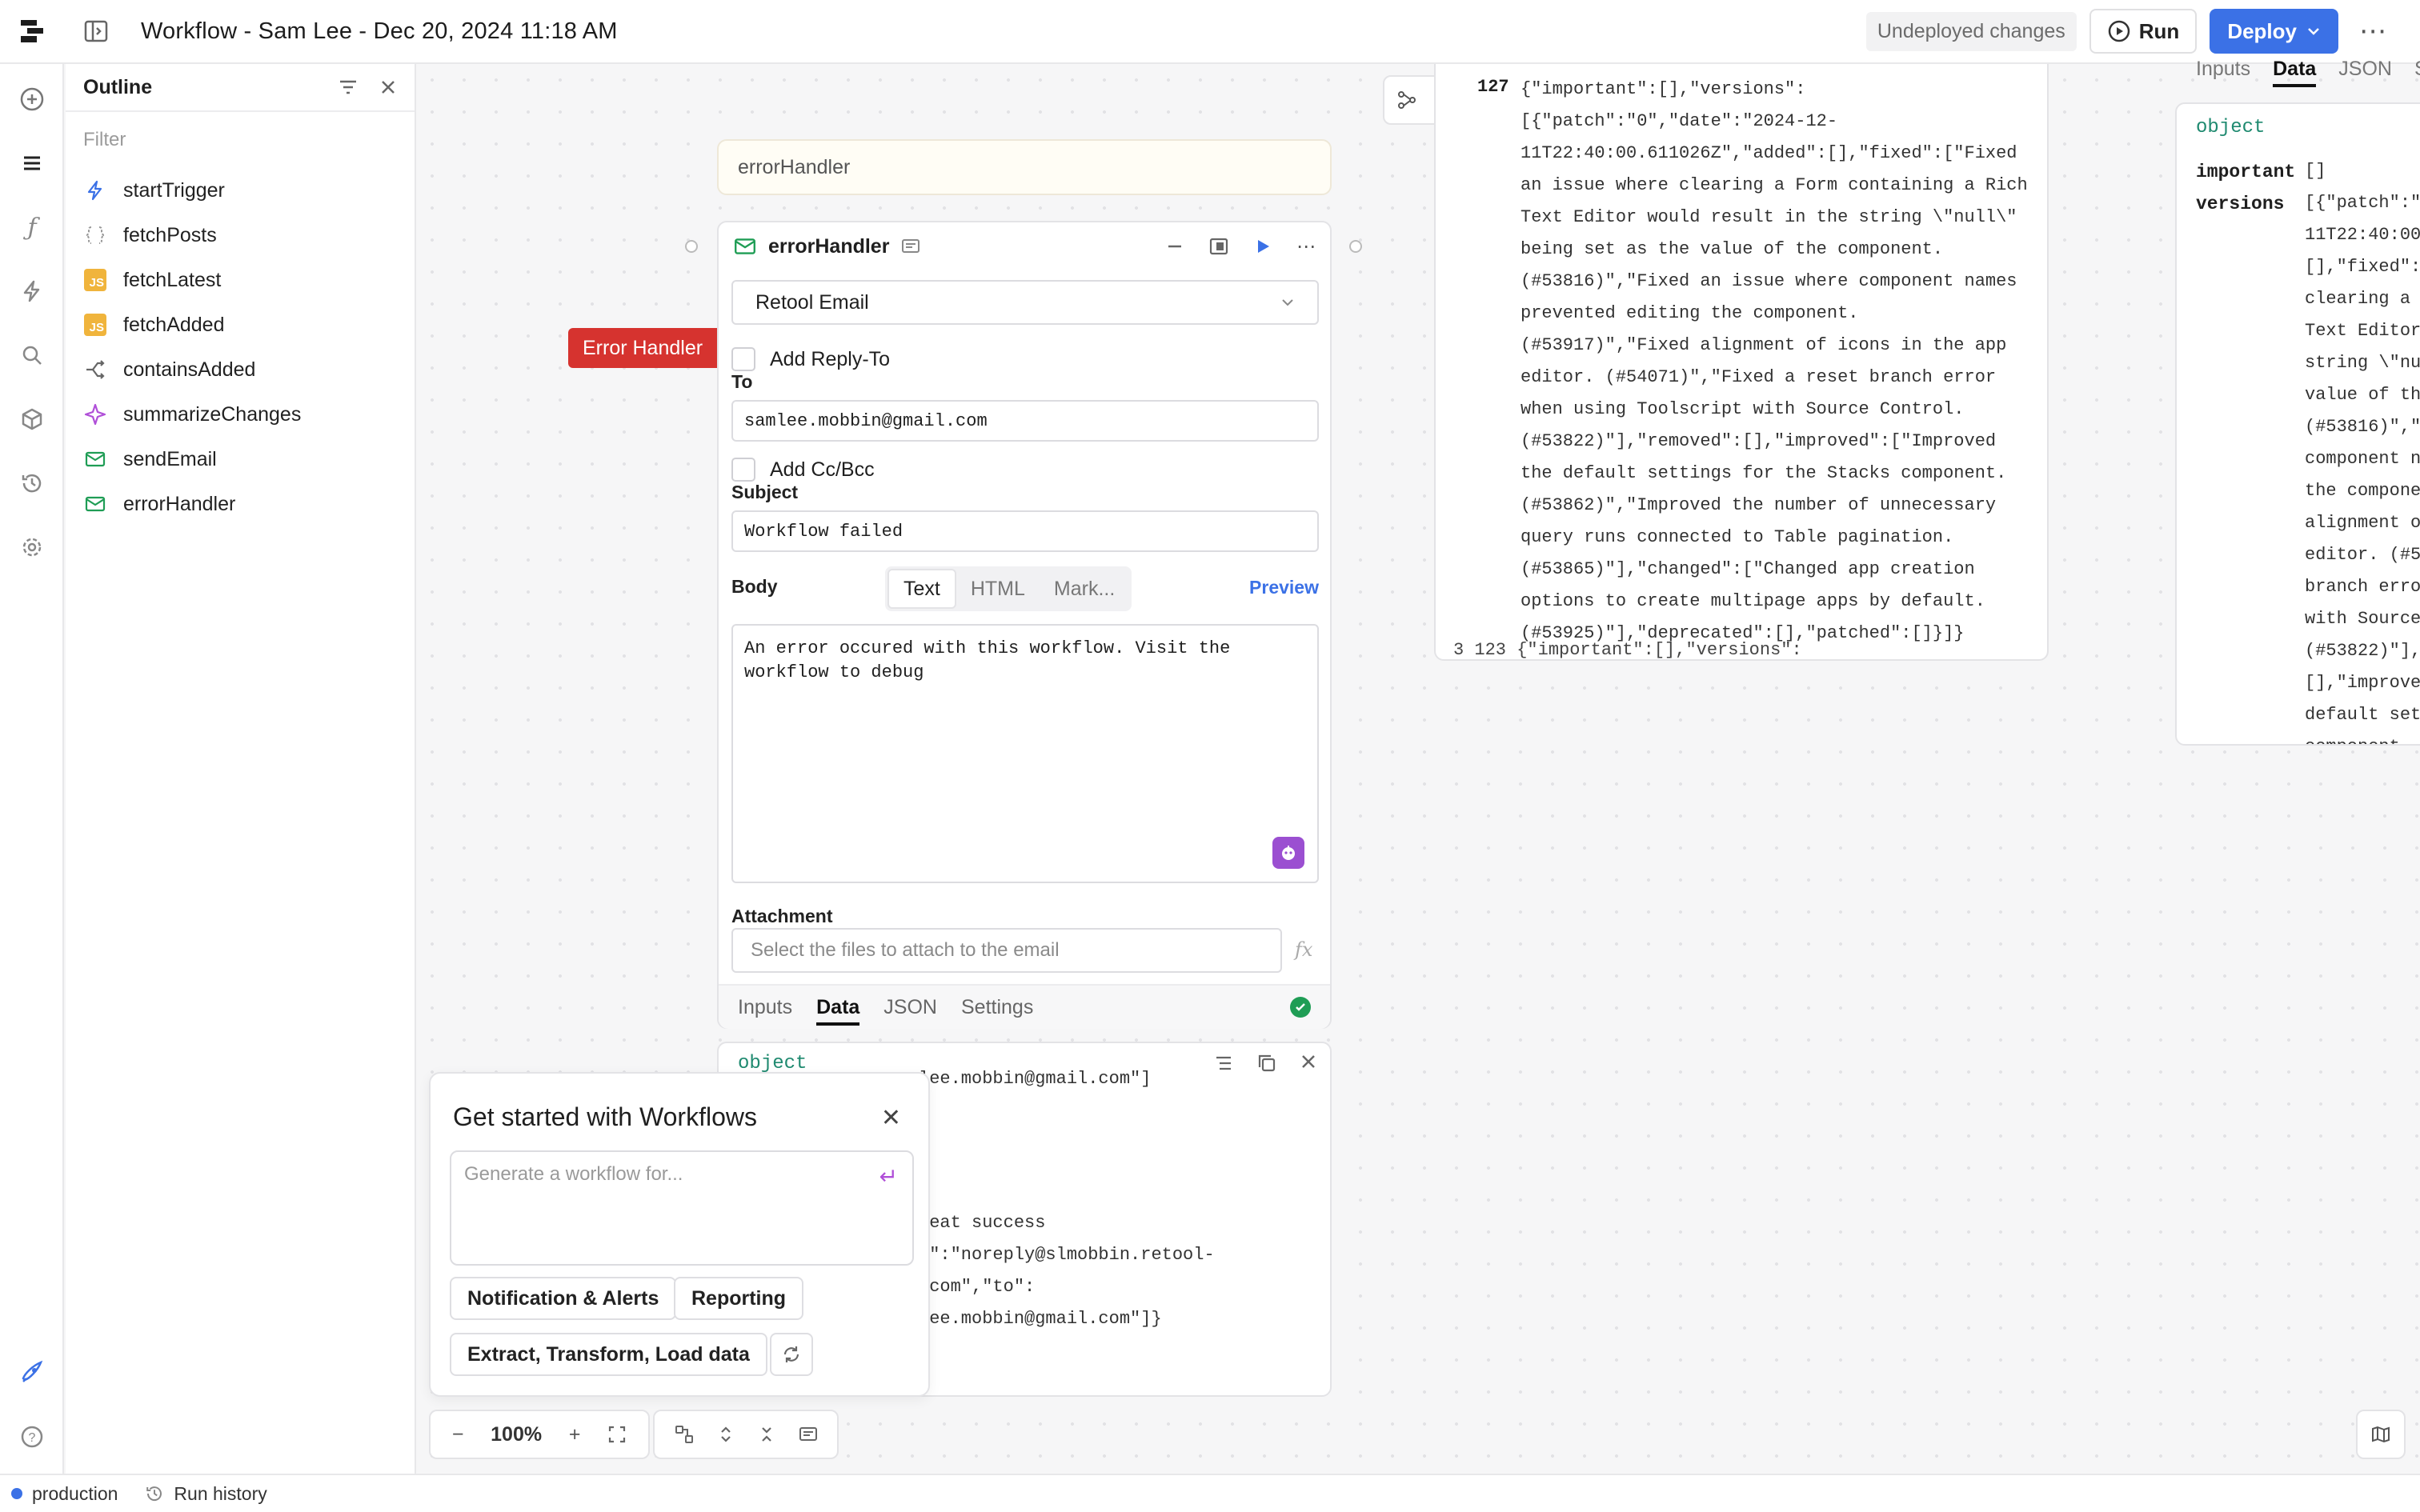  Describe the element at coordinates (32, 227) in the screenshot. I see `functions-icon: ƒ` at that location.